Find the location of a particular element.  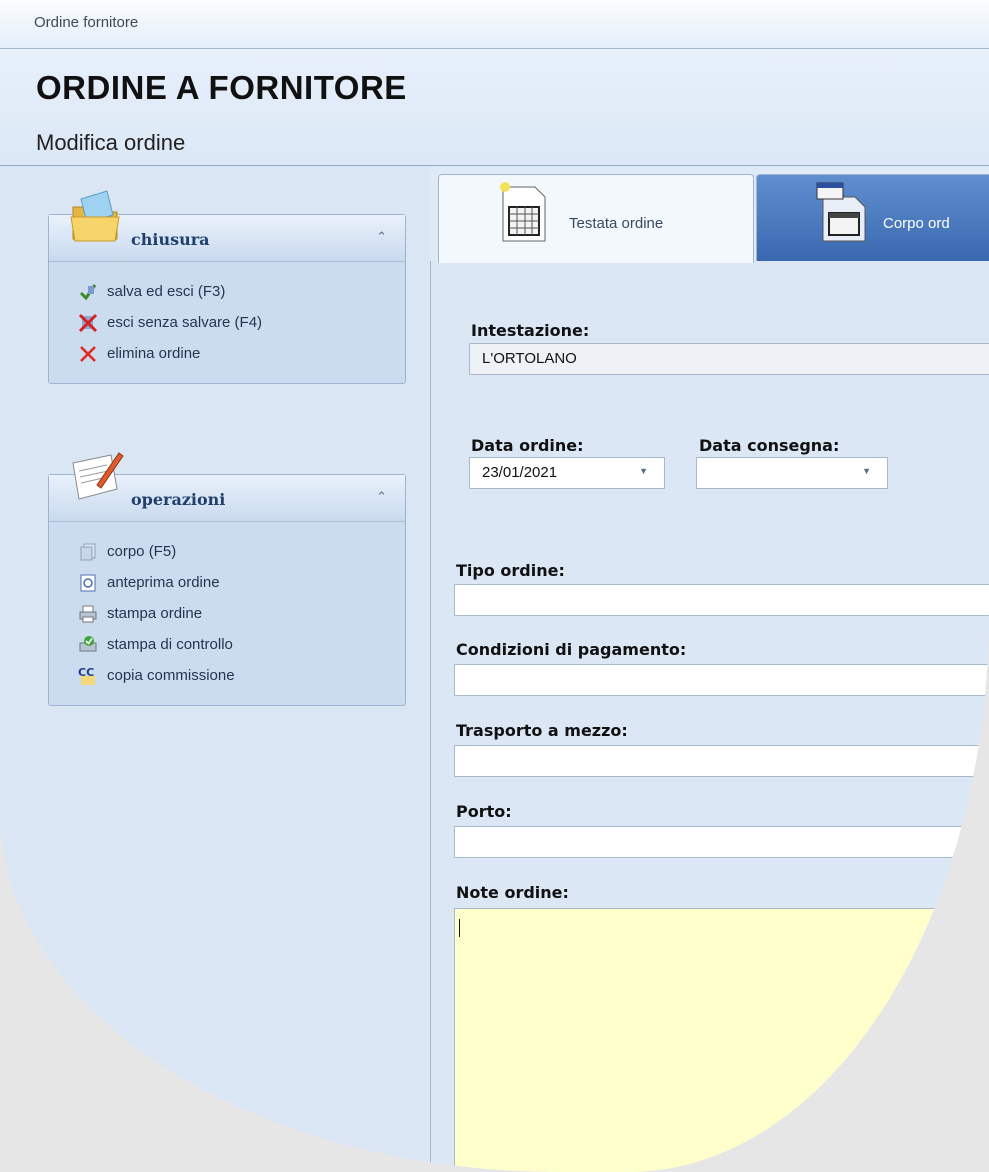

action-label: stampa di controllo is located at coordinates (170, 644).